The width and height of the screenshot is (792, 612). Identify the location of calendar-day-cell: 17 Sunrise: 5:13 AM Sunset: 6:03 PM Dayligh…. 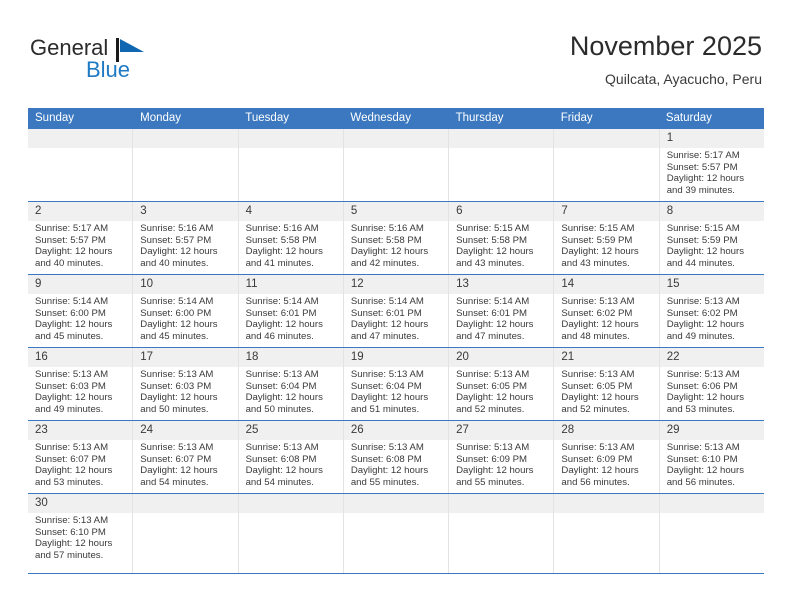
(186, 384).